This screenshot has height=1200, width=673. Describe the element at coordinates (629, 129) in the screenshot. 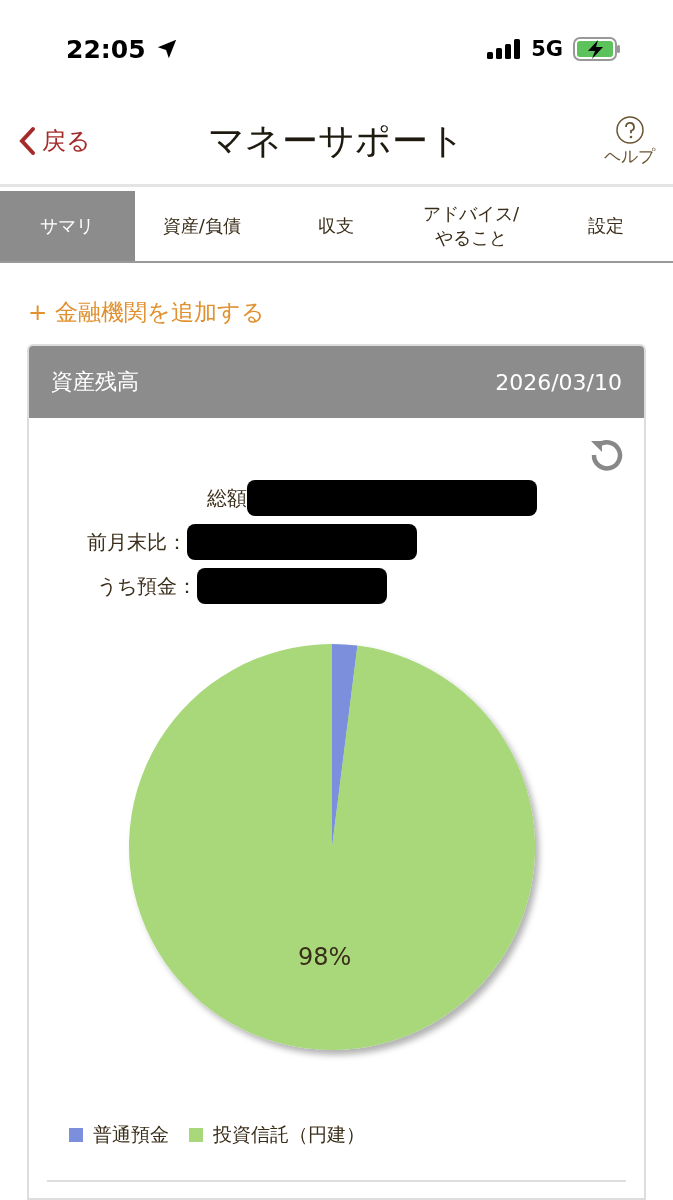

I see `question-circle-icon` at that location.